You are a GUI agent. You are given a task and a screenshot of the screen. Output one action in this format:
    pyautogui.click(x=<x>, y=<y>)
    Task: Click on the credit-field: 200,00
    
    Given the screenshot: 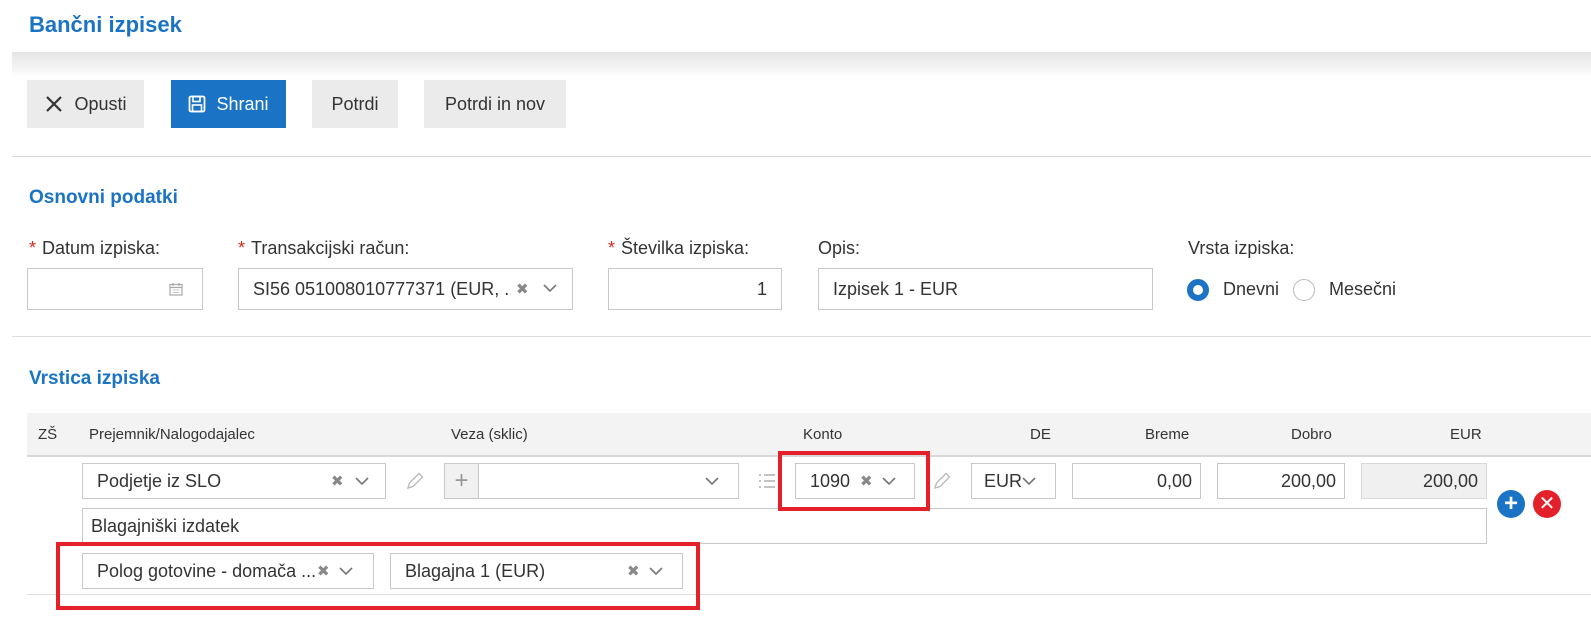 What is the action you would take?
    pyautogui.click(x=1281, y=481)
    